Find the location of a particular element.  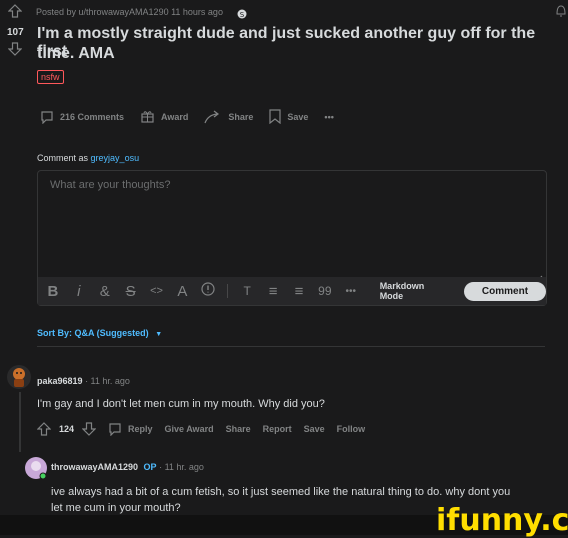

bulleted-list-icon: ≡ is located at coordinates (273, 291).